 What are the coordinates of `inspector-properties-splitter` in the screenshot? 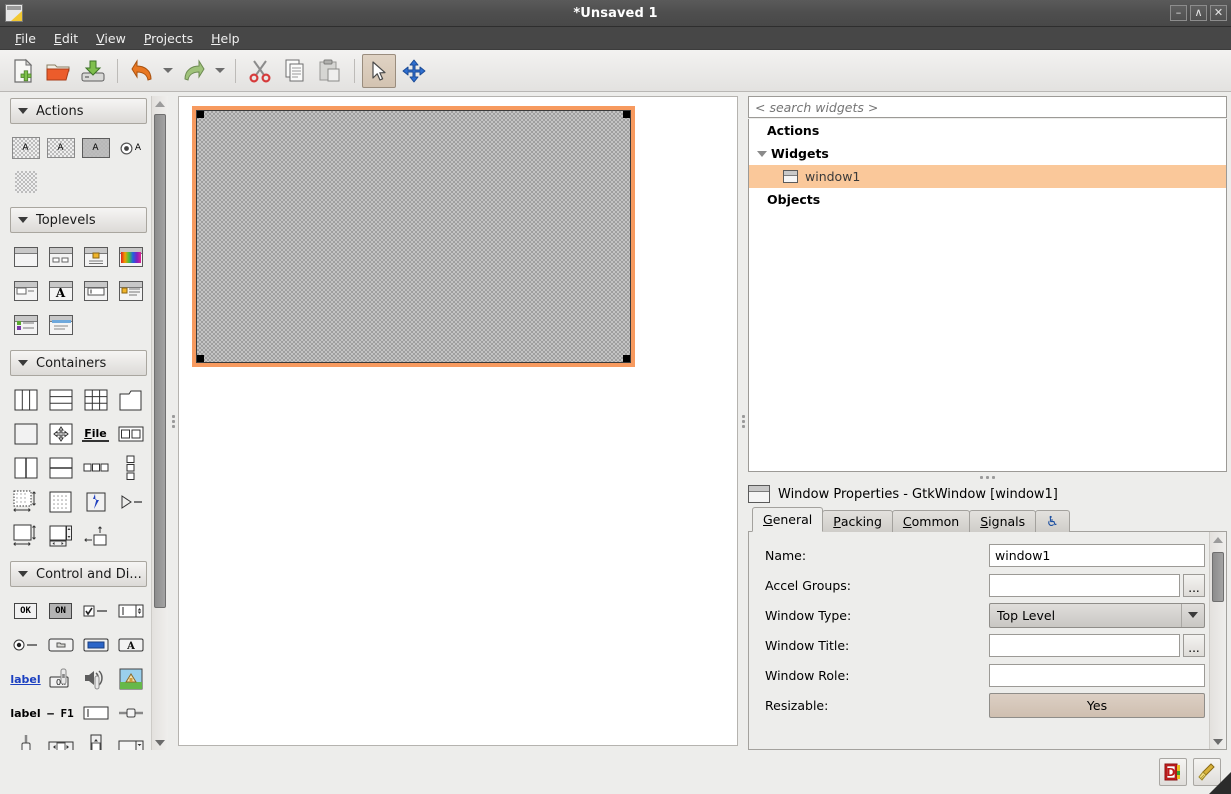 It's located at (987, 477).